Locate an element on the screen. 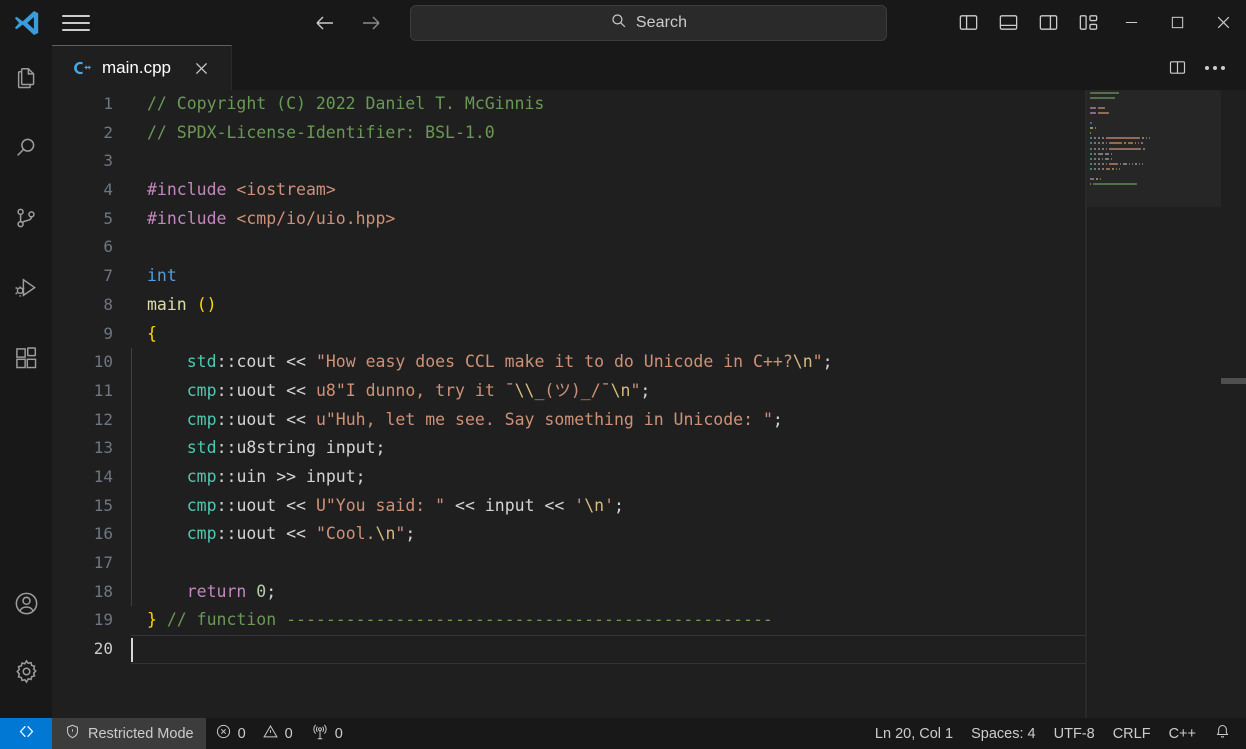 The width and height of the screenshot is (1246, 749). line-text: return 0; is located at coordinates (688, 592).